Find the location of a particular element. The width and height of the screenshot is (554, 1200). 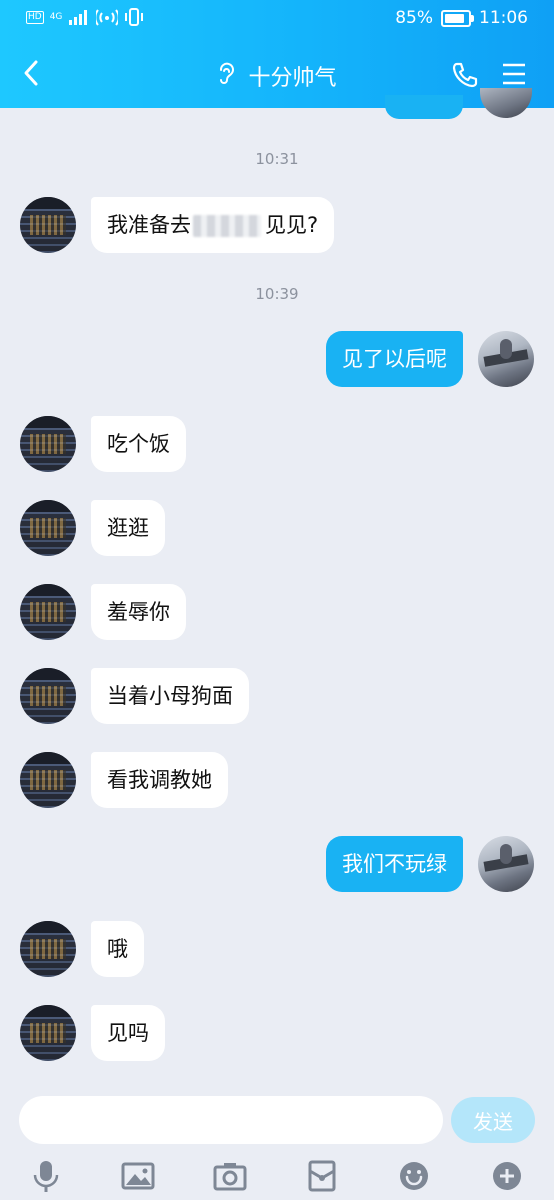

message-bubble: 哦 is located at coordinates (117, 949).